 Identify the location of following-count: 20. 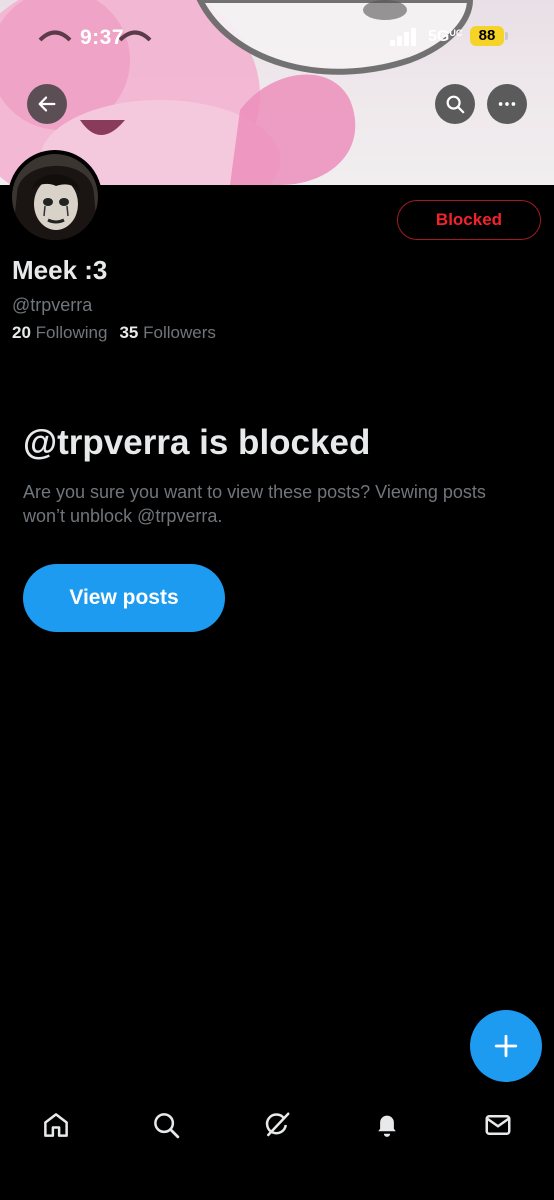
(21, 332).